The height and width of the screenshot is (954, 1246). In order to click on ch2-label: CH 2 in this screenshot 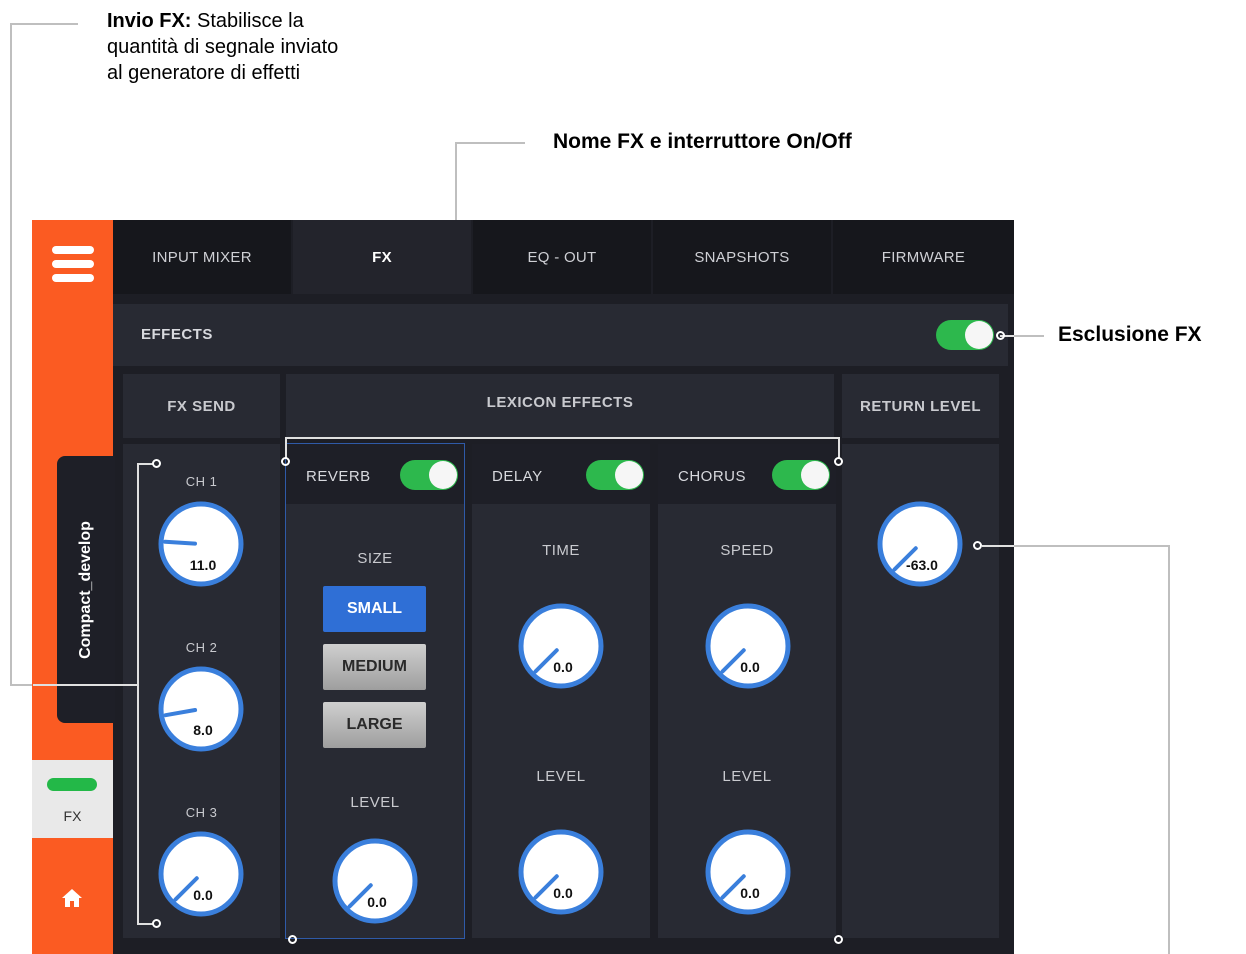, I will do `click(201, 647)`.